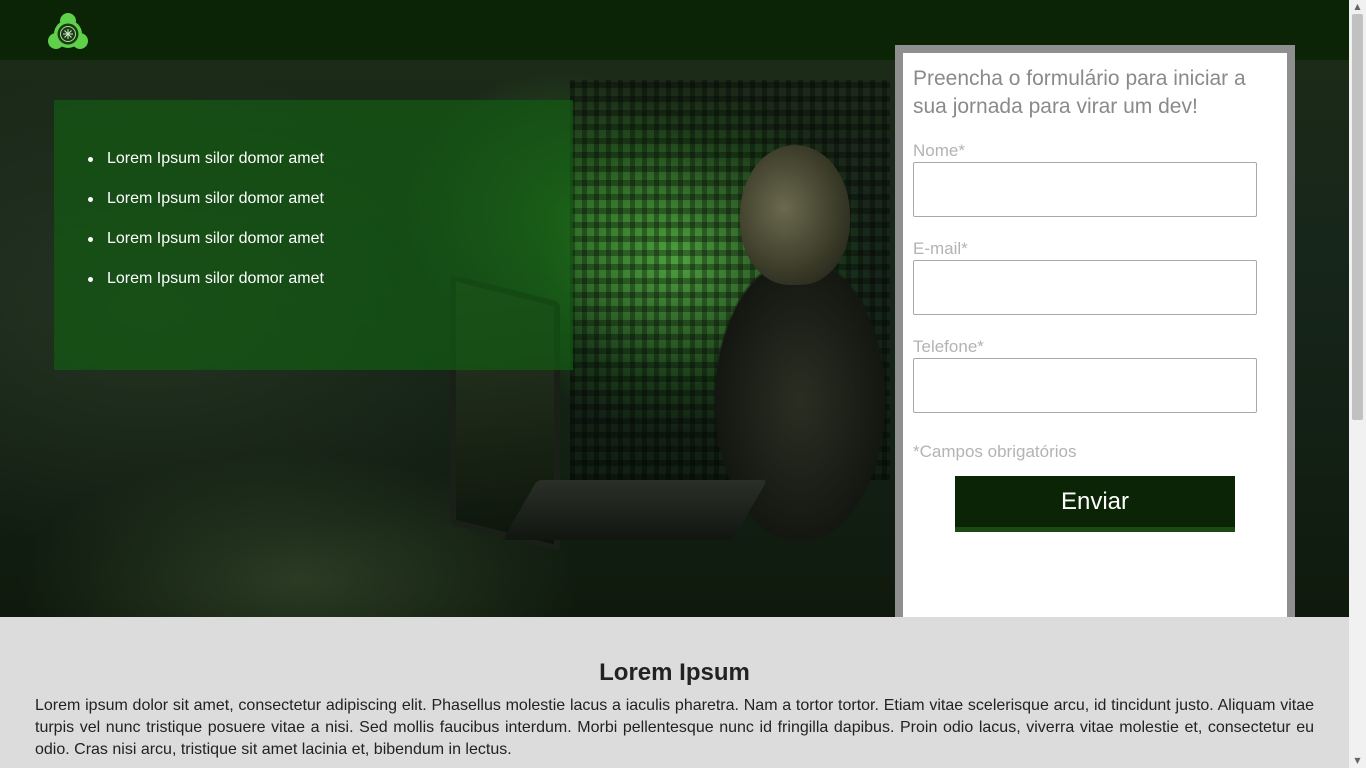  I want to click on phone-input, so click(1085, 385).